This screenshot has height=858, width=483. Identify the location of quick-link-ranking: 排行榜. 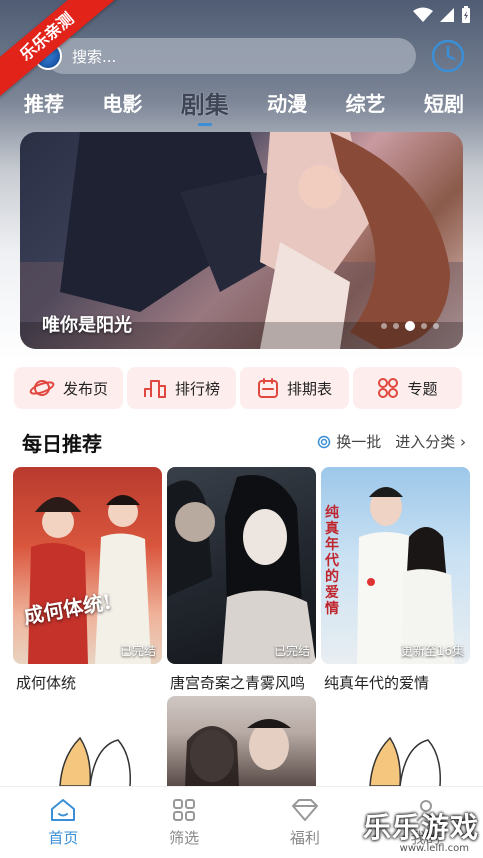
(181, 388).